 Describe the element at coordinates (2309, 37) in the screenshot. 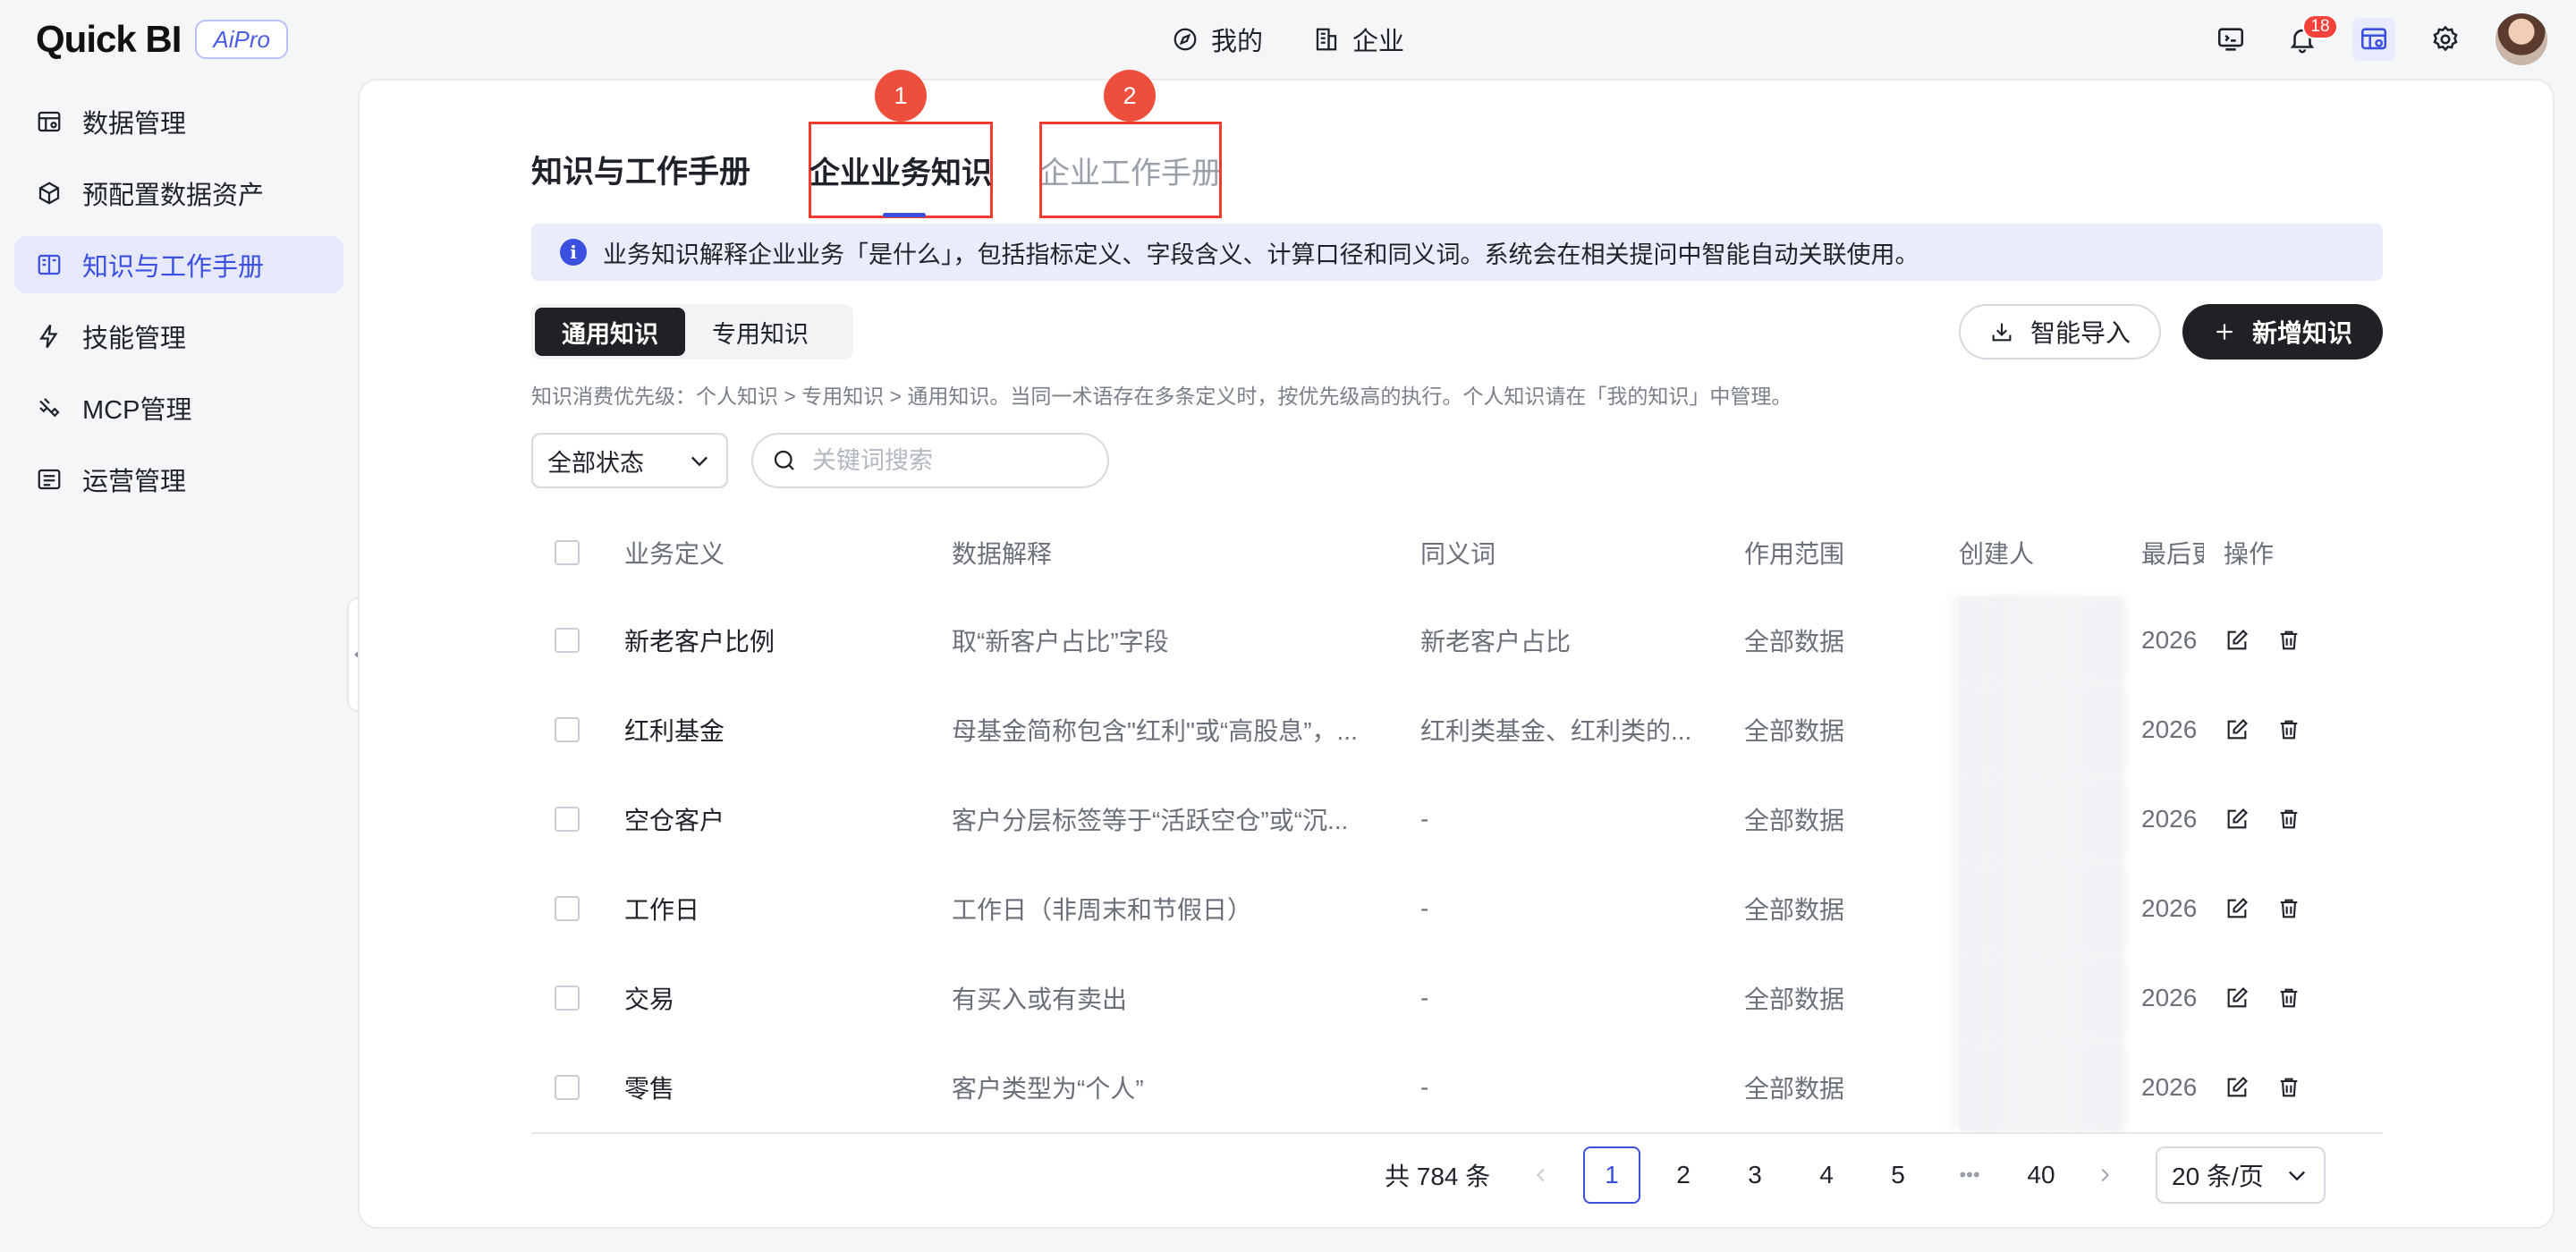

I see `notification-button: 18` at that location.